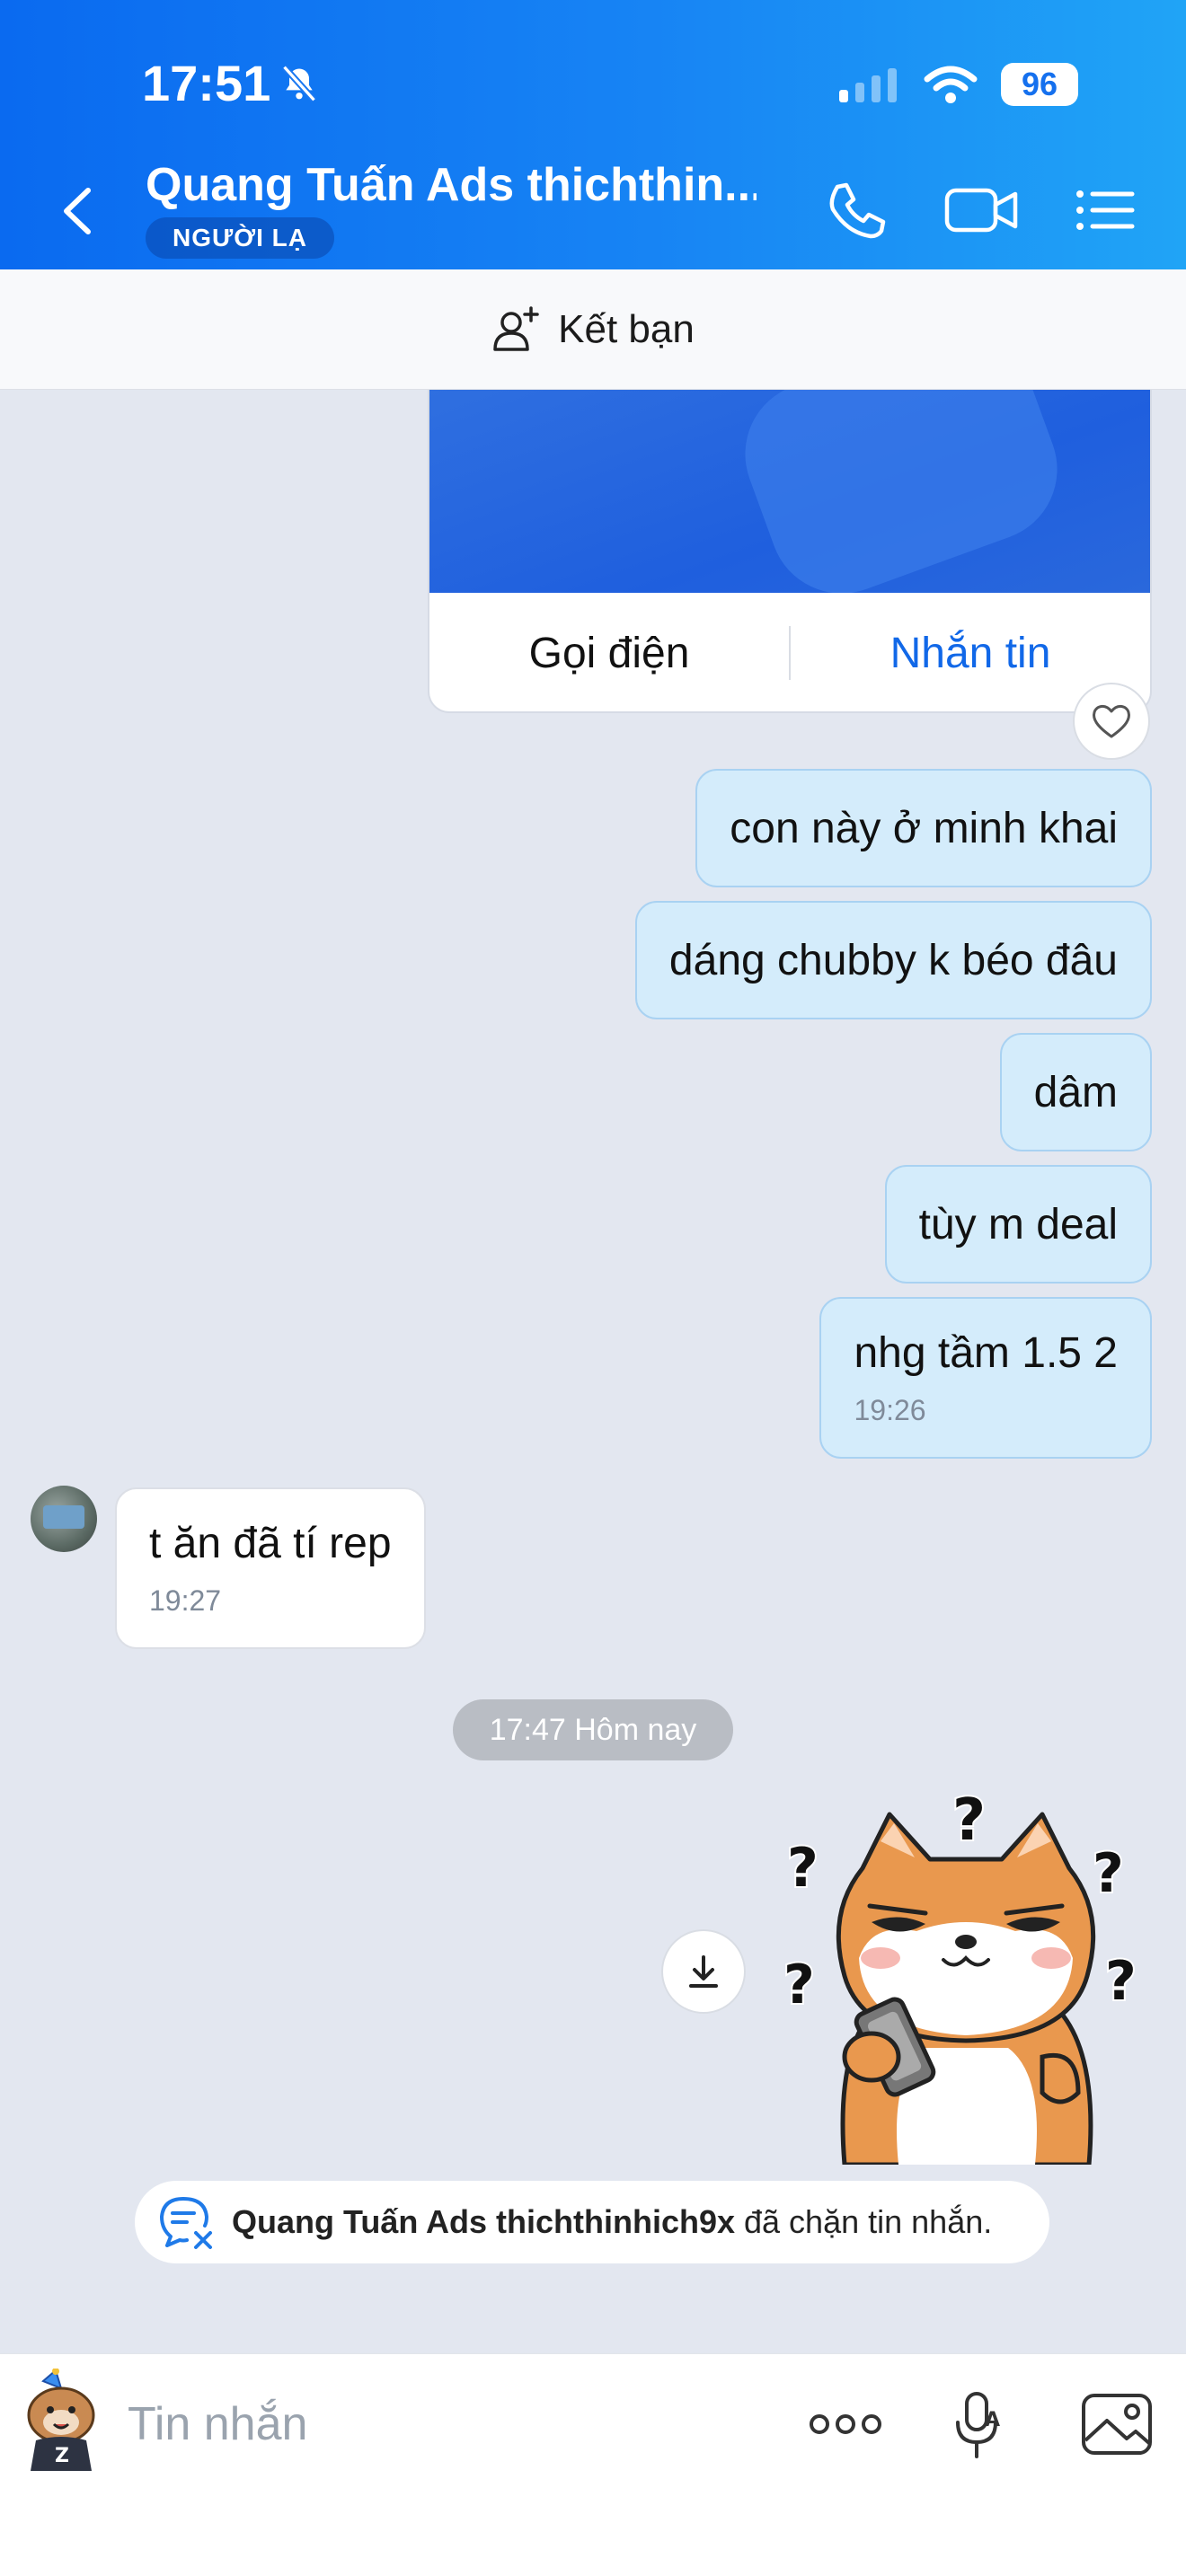 The width and height of the screenshot is (1186, 2576). What do you see at coordinates (890, 1410) in the screenshot?
I see `message-time: 19:26` at bounding box center [890, 1410].